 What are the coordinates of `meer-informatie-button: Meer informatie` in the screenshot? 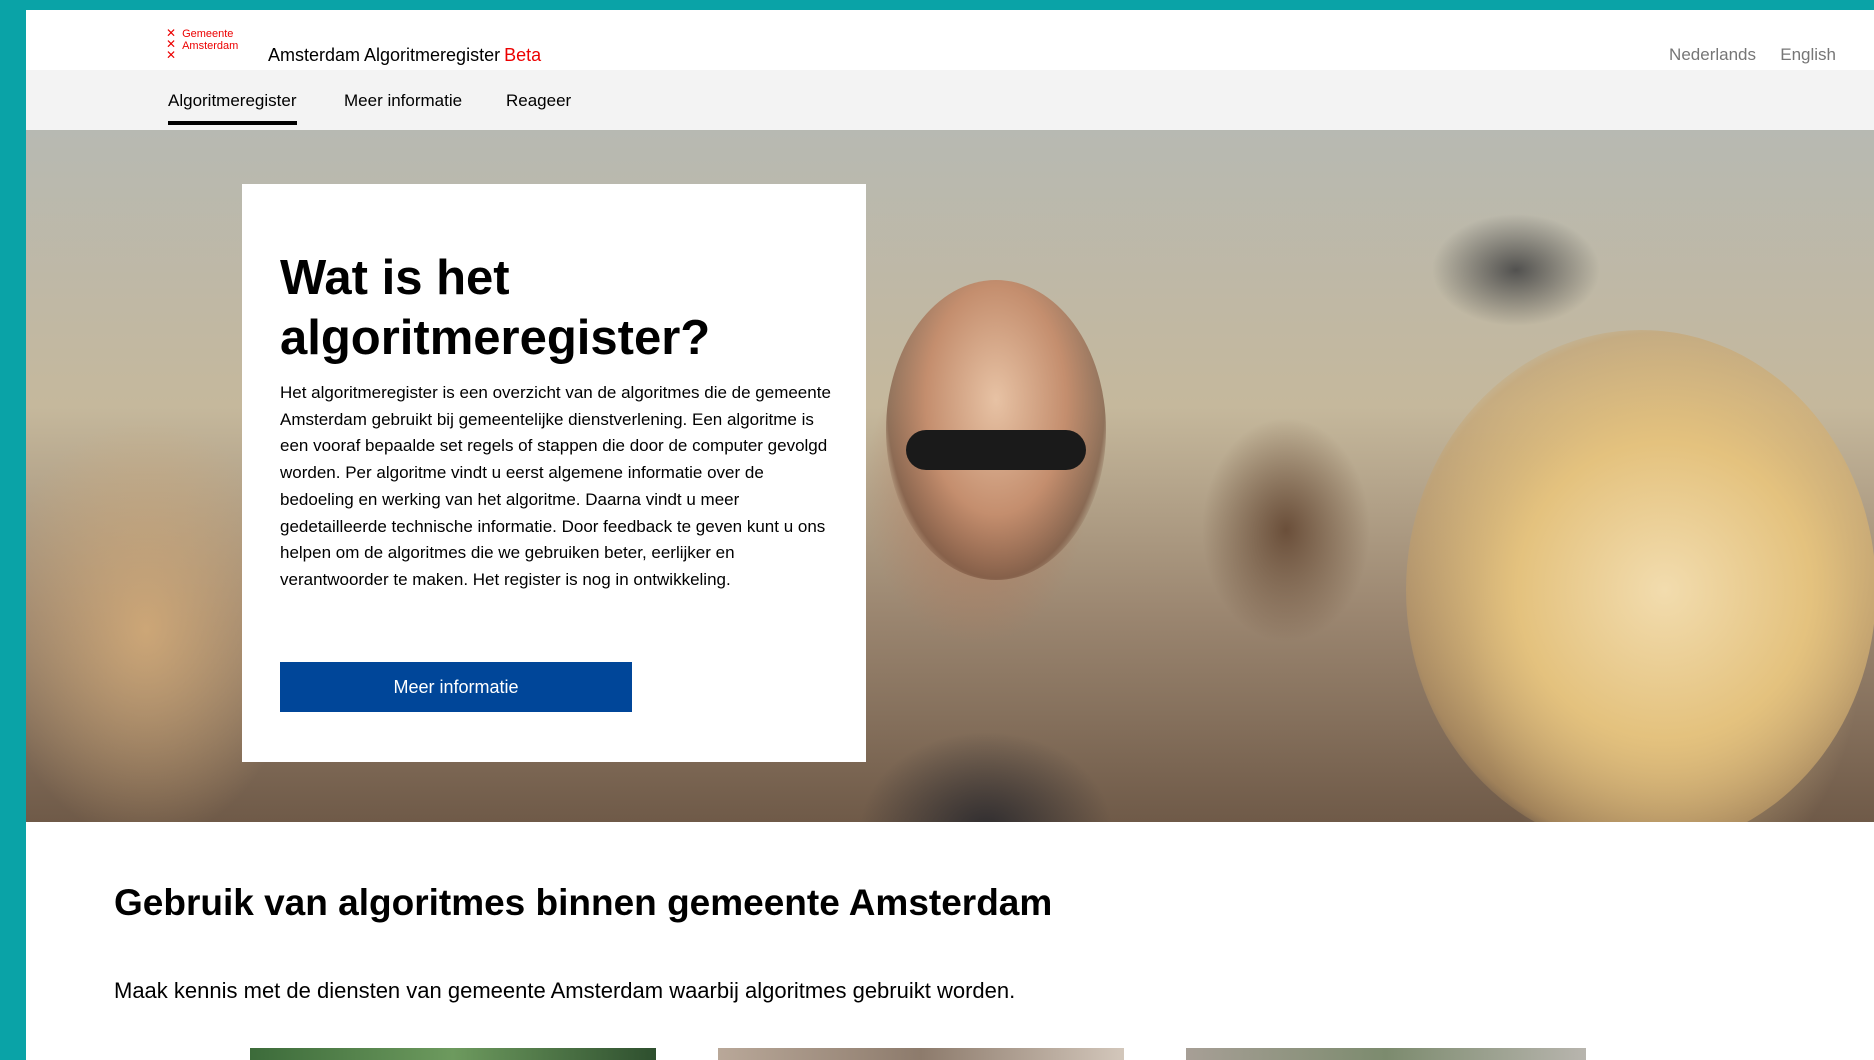 It's located at (456, 687).